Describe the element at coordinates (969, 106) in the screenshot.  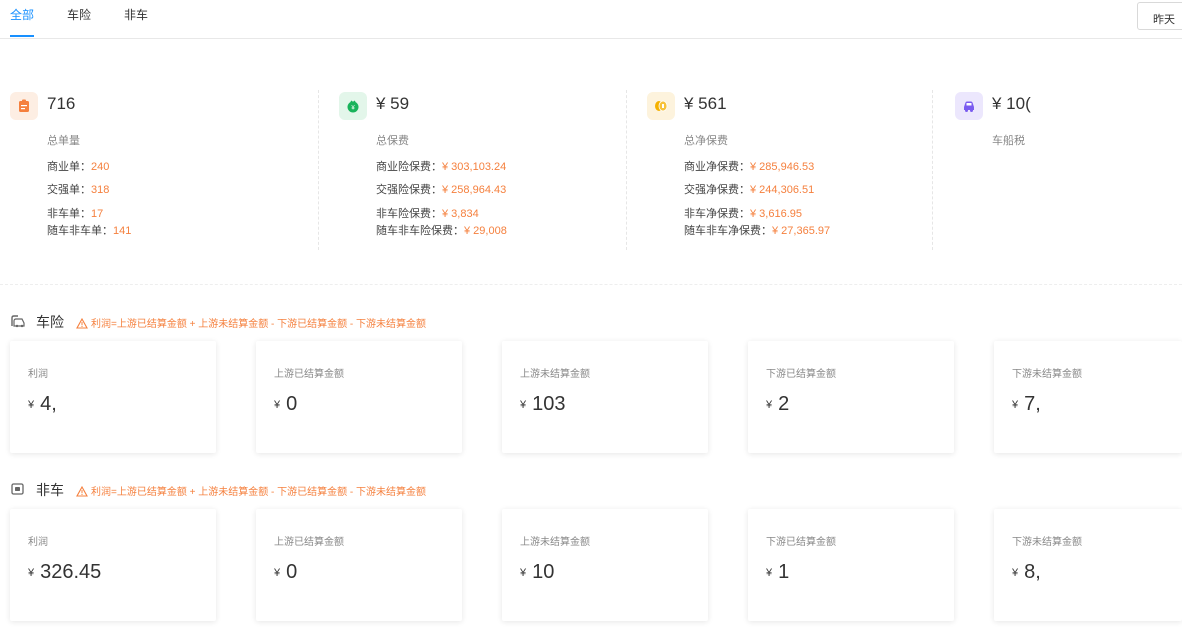
I see `car-icon` at that location.